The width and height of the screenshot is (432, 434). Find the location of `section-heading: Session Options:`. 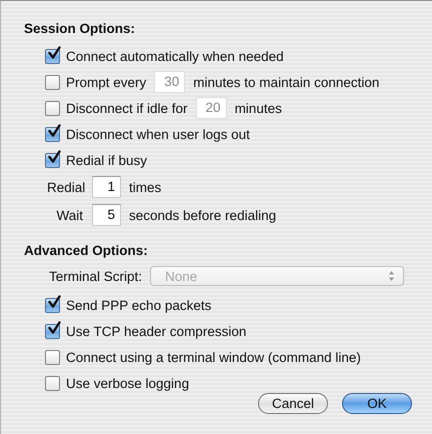

section-heading: Session Options: is located at coordinates (80, 29).